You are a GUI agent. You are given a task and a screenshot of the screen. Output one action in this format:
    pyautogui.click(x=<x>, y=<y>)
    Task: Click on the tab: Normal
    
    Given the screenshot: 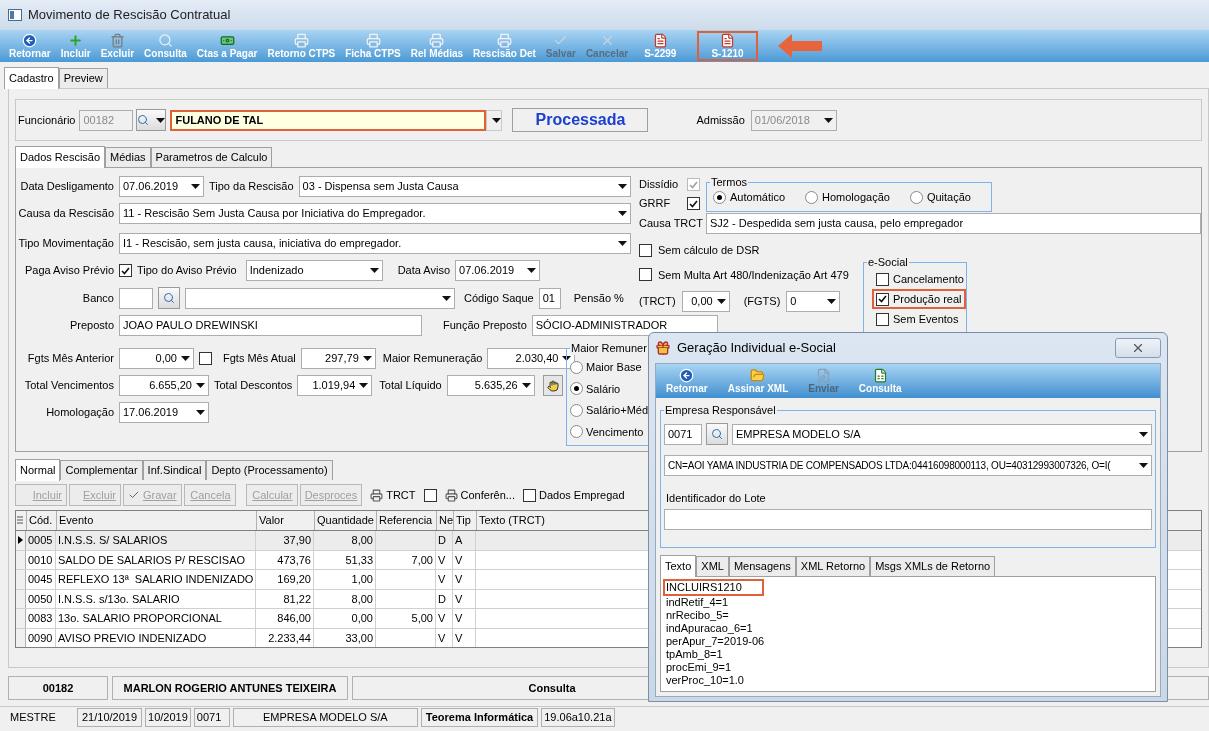 What is the action you would take?
    pyautogui.click(x=38, y=470)
    